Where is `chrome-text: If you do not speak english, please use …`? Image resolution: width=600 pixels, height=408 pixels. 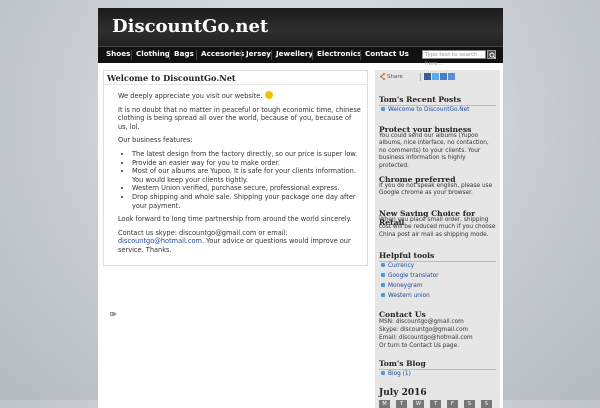
chrome-text: If you do not speak english, please use … is located at coordinates (436, 190).